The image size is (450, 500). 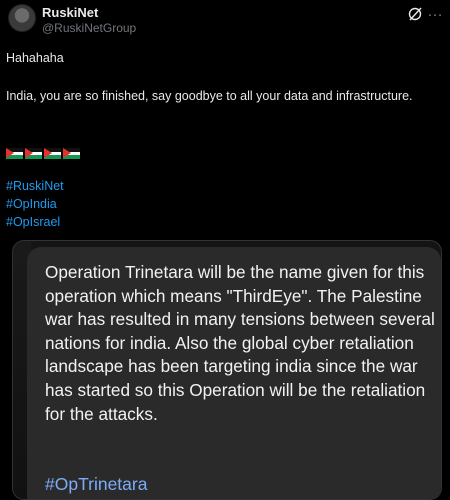 What do you see at coordinates (22, 18) in the screenshot?
I see `avatar` at bounding box center [22, 18].